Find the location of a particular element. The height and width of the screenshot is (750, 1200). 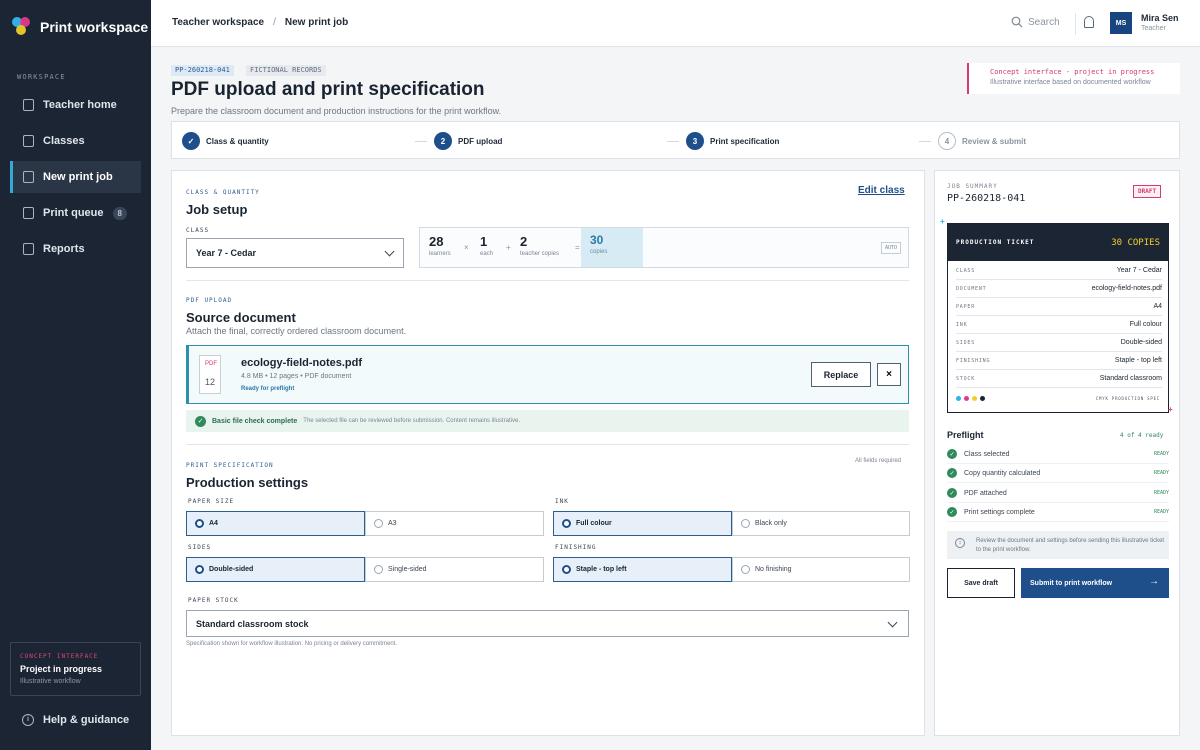

search-input: Search is located at coordinates (1035, 22).